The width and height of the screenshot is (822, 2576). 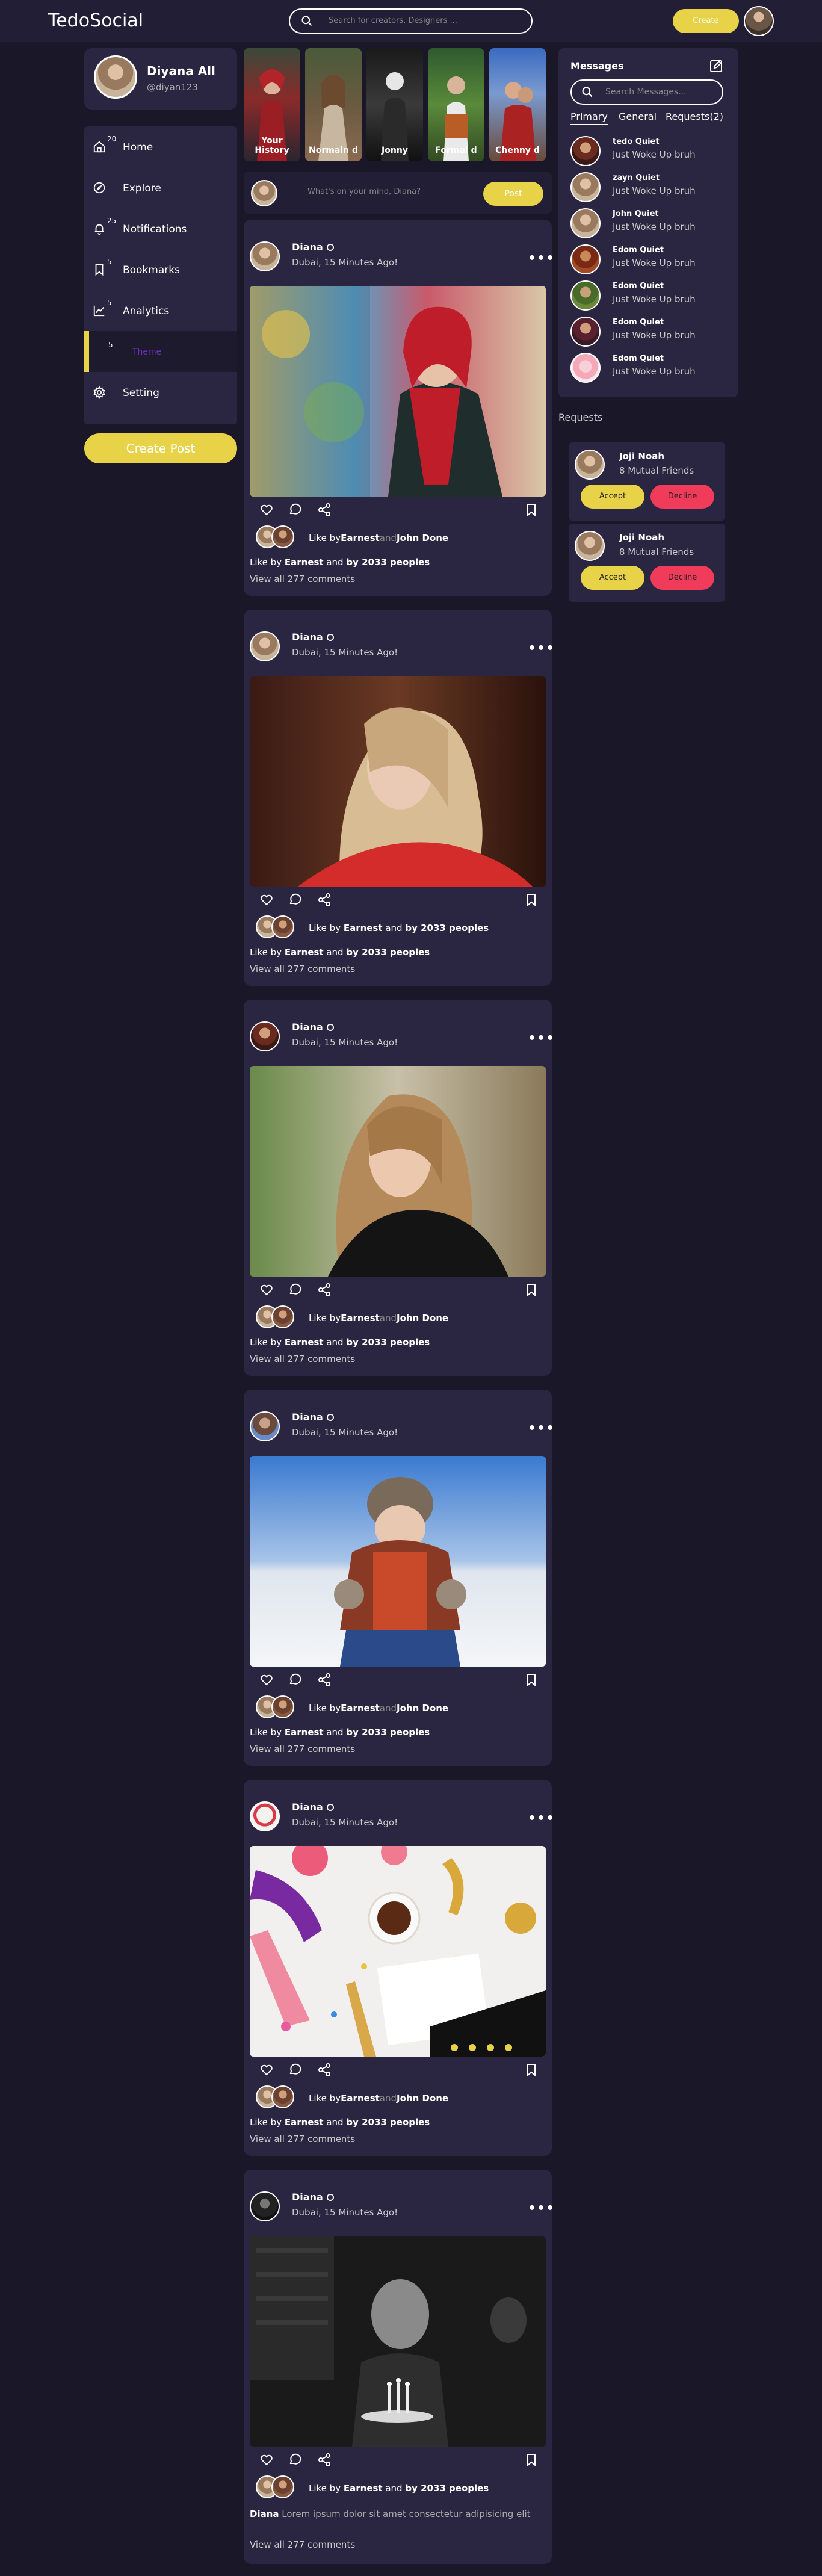 I want to click on tab-general: General, so click(x=638, y=116).